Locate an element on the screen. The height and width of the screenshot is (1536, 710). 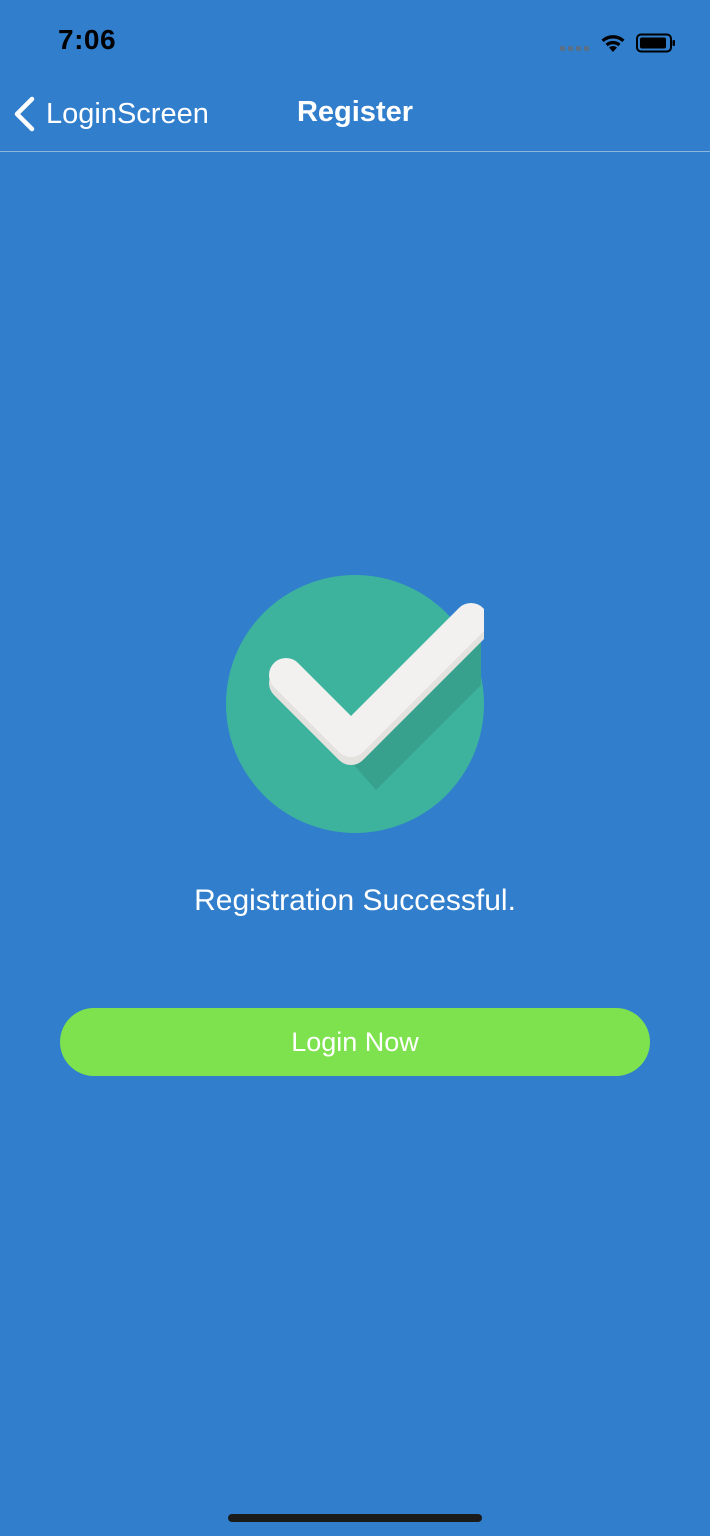
navigation-bar: LoginScreen Register is located at coordinates (355, 116).